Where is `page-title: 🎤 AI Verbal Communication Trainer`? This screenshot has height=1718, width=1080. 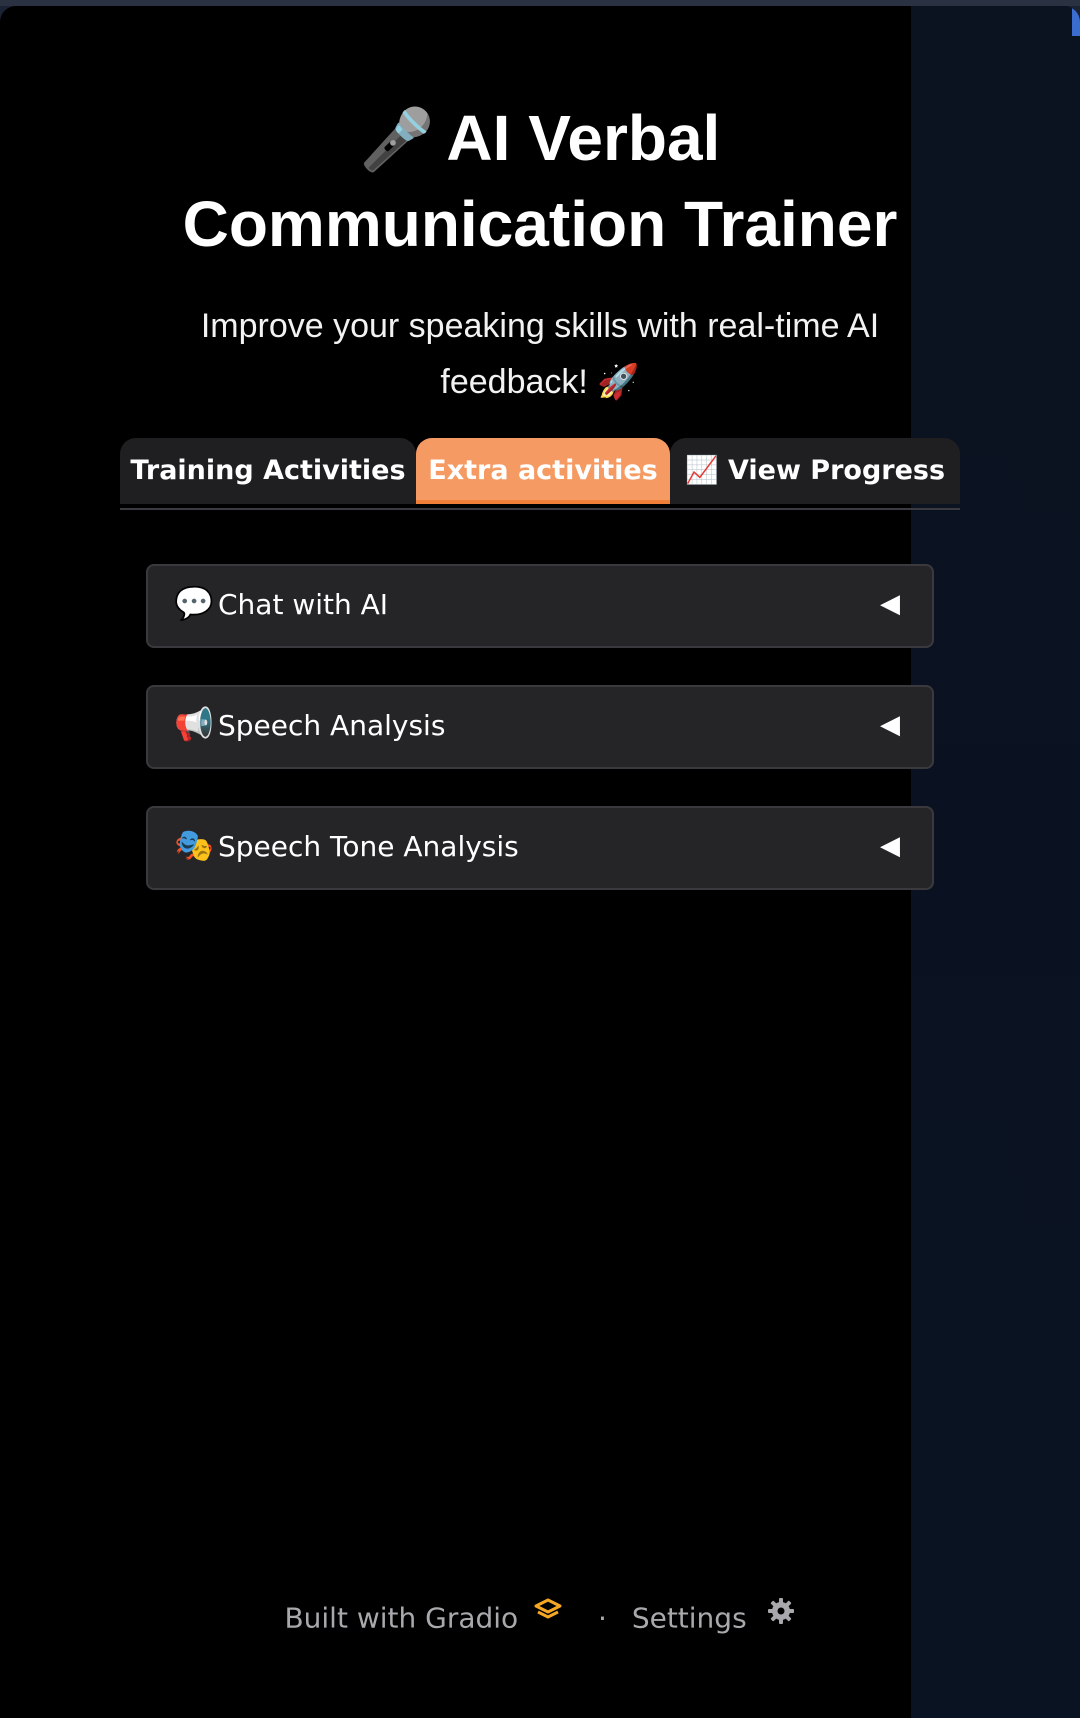 page-title: 🎤 AI Verbal Communication Trainer is located at coordinates (540, 181).